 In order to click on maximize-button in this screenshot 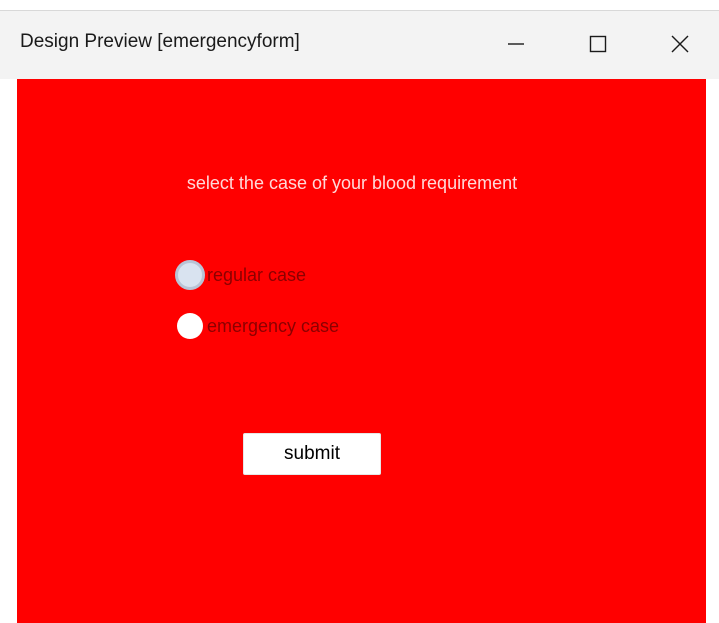, I will do `click(598, 44)`.